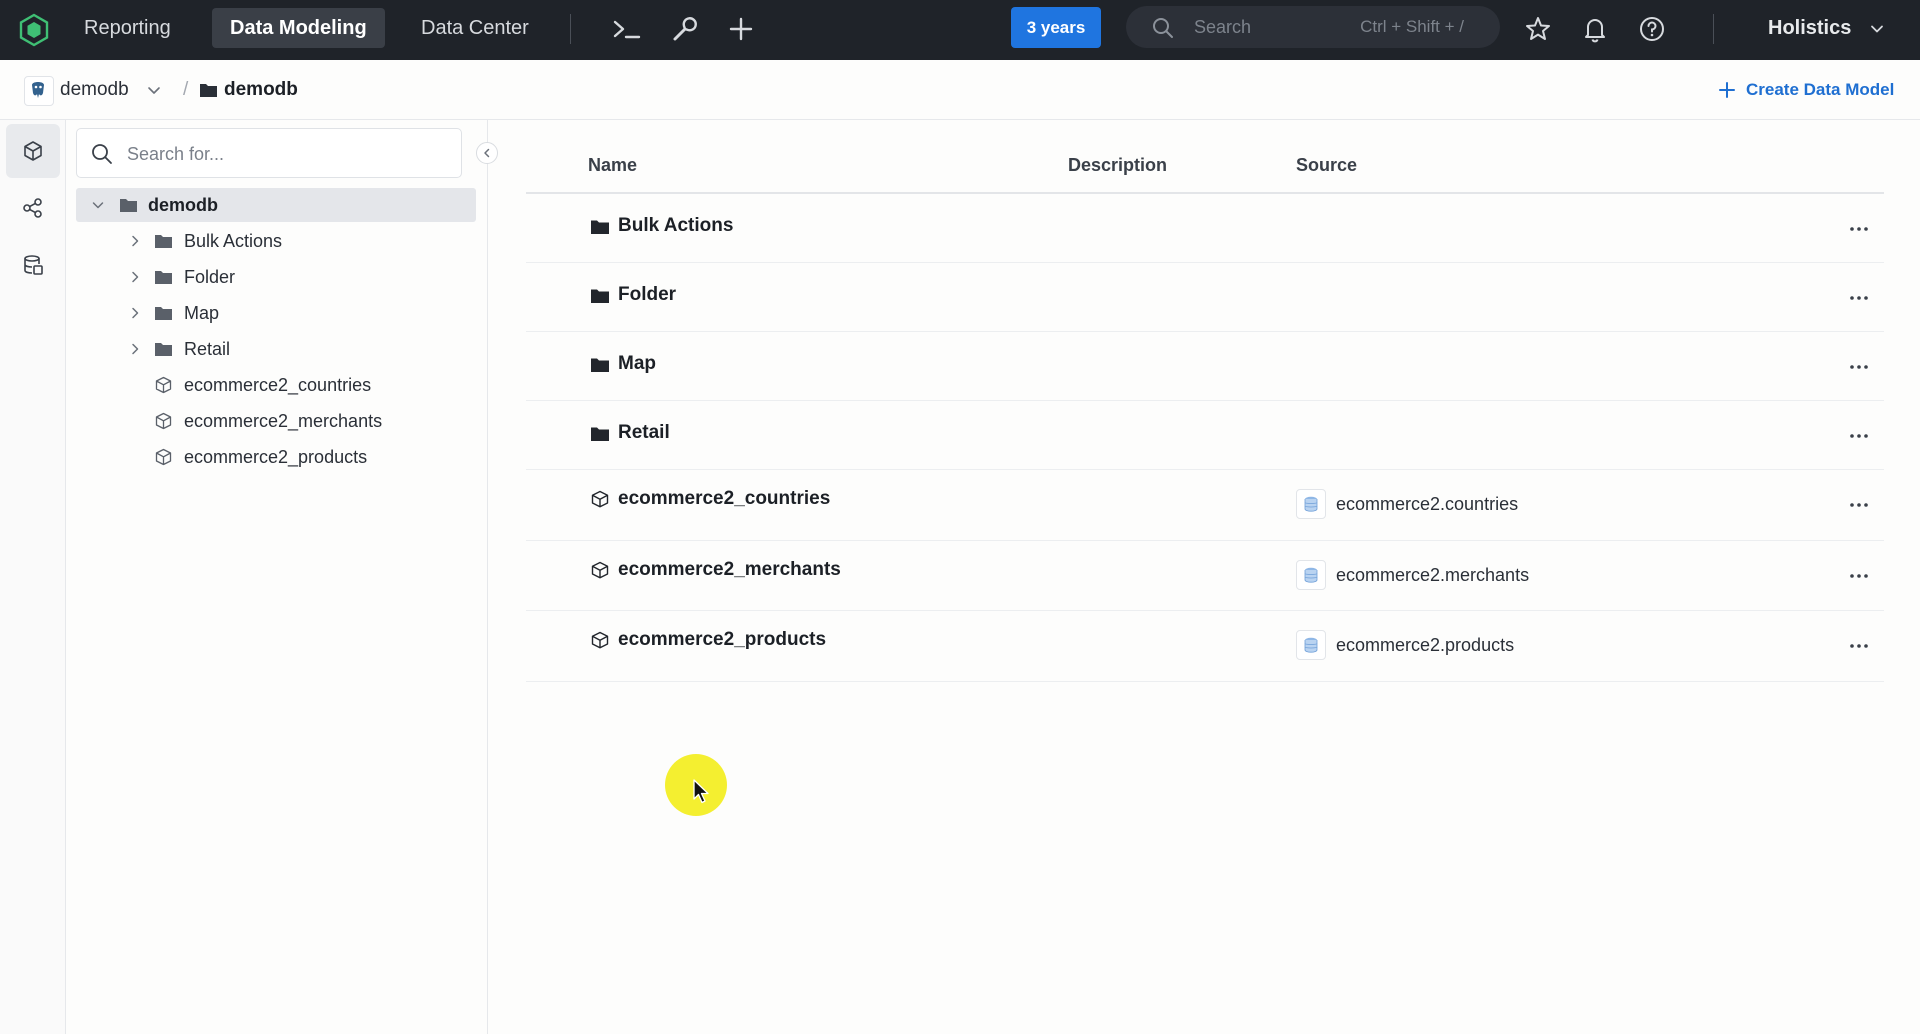  What do you see at coordinates (475, 28) in the screenshot?
I see `nav-tab-data-center: Data Center` at bounding box center [475, 28].